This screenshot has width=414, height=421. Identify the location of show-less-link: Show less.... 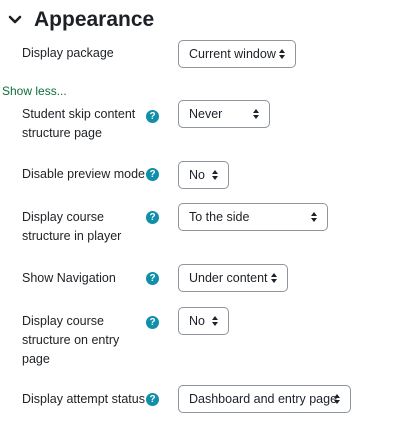
(34, 91).